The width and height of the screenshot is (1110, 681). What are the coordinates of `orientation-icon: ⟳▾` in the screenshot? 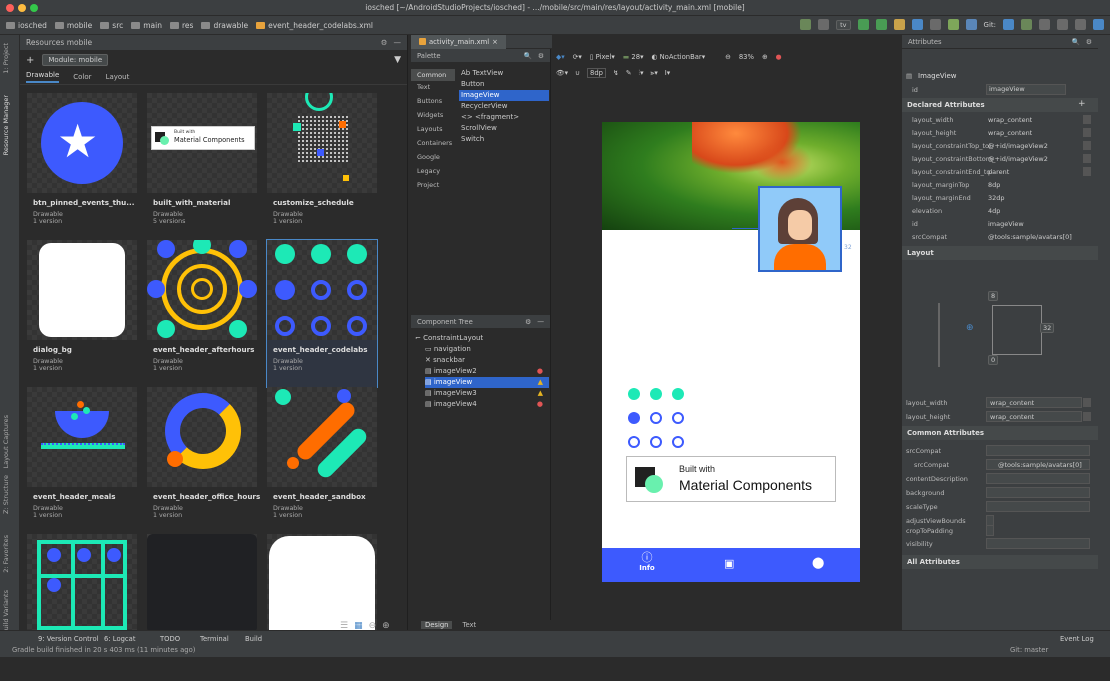 It's located at (577, 57).